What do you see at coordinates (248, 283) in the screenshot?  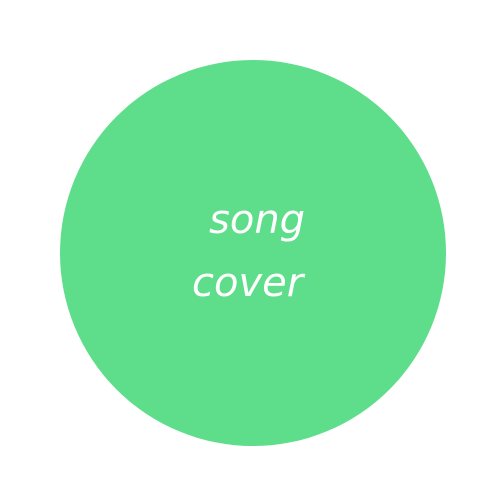 I see `song-cover-label-line-2: cover` at bounding box center [248, 283].